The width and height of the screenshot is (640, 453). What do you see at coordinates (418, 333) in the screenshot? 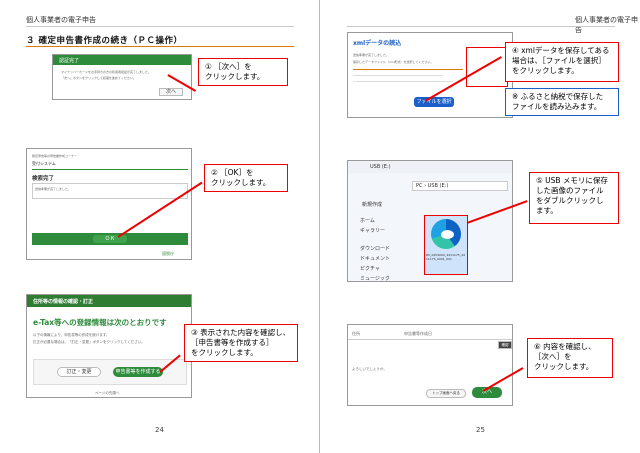
I see `col-date: 申告書等作成日` at bounding box center [418, 333].